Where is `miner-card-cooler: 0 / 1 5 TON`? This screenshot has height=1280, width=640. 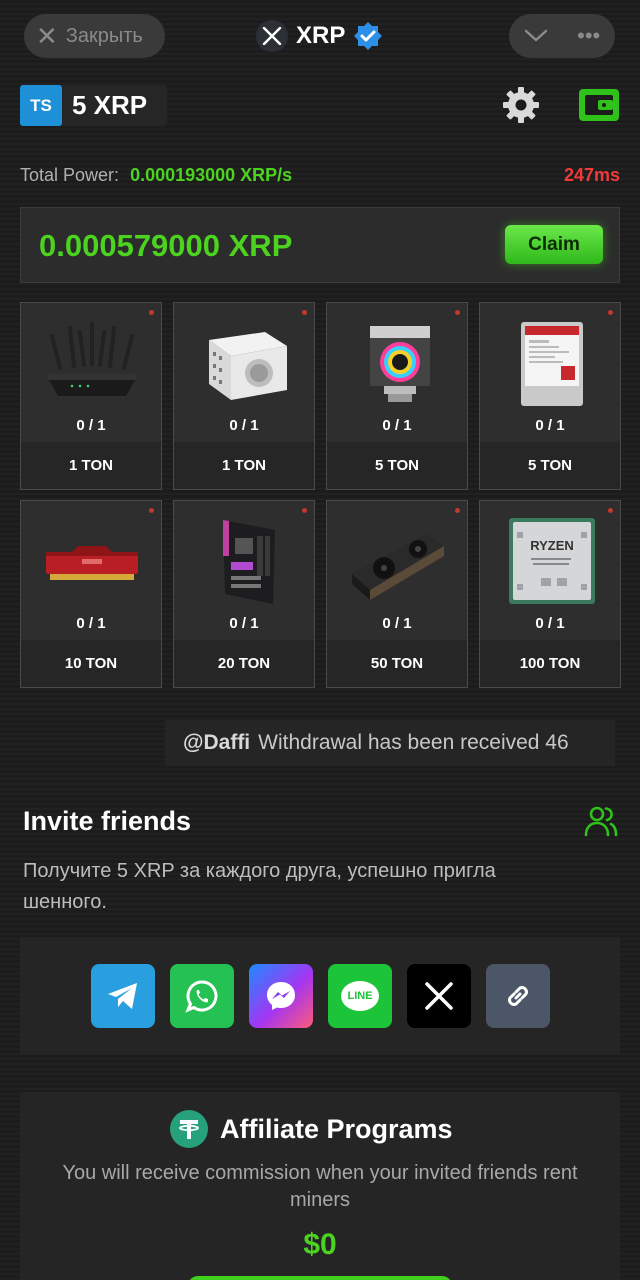 miner-card-cooler: 0 / 1 5 TON is located at coordinates (397, 396).